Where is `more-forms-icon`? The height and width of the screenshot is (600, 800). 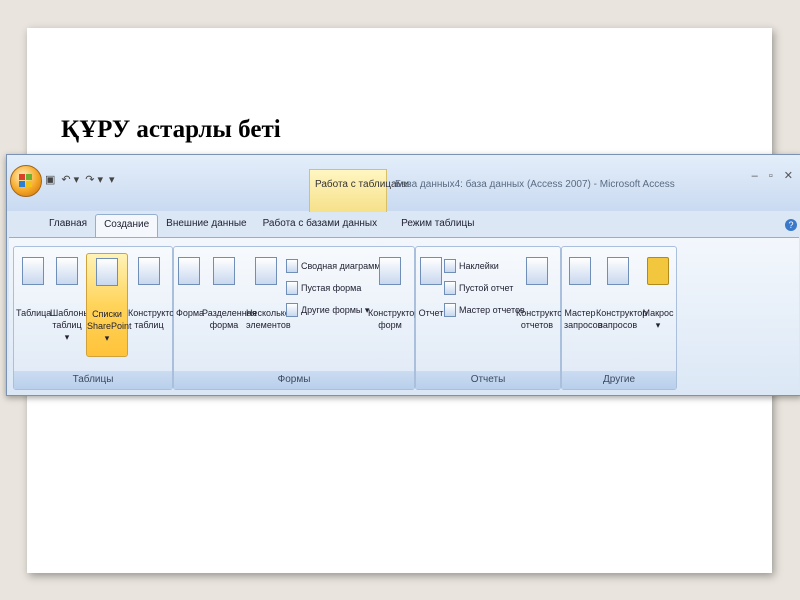
more-forms-icon is located at coordinates (292, 310).